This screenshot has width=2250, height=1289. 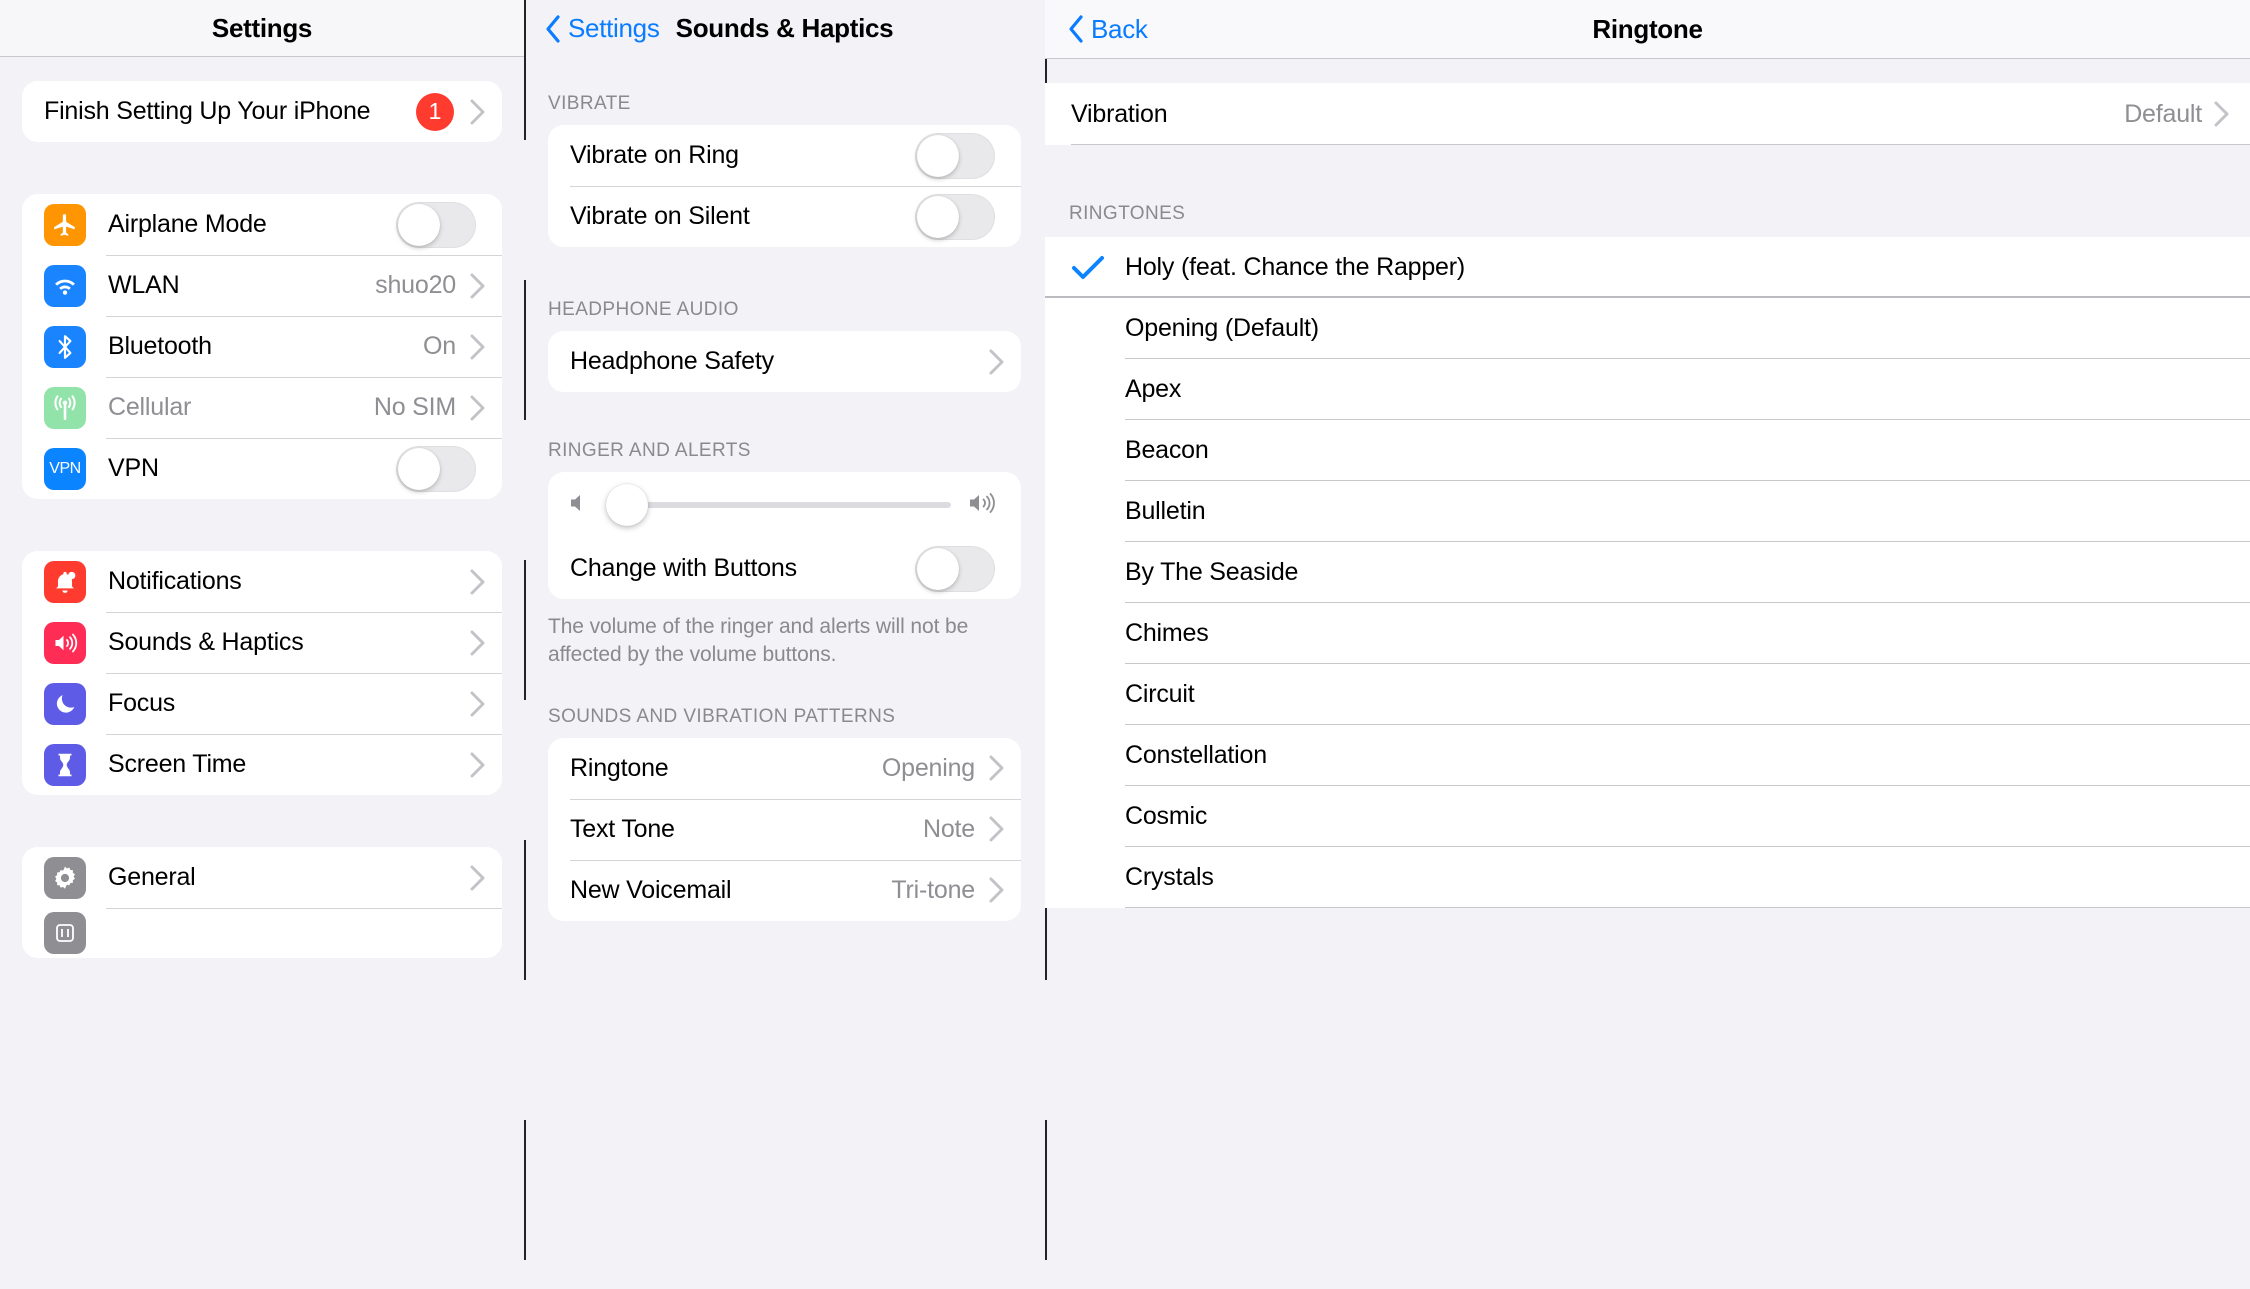 What do you see at coordinates (207, 111) in the screenshot?
I see `finish-setup-label: Finish Setting Up Your iPhone` at bounding box center [207, 111].